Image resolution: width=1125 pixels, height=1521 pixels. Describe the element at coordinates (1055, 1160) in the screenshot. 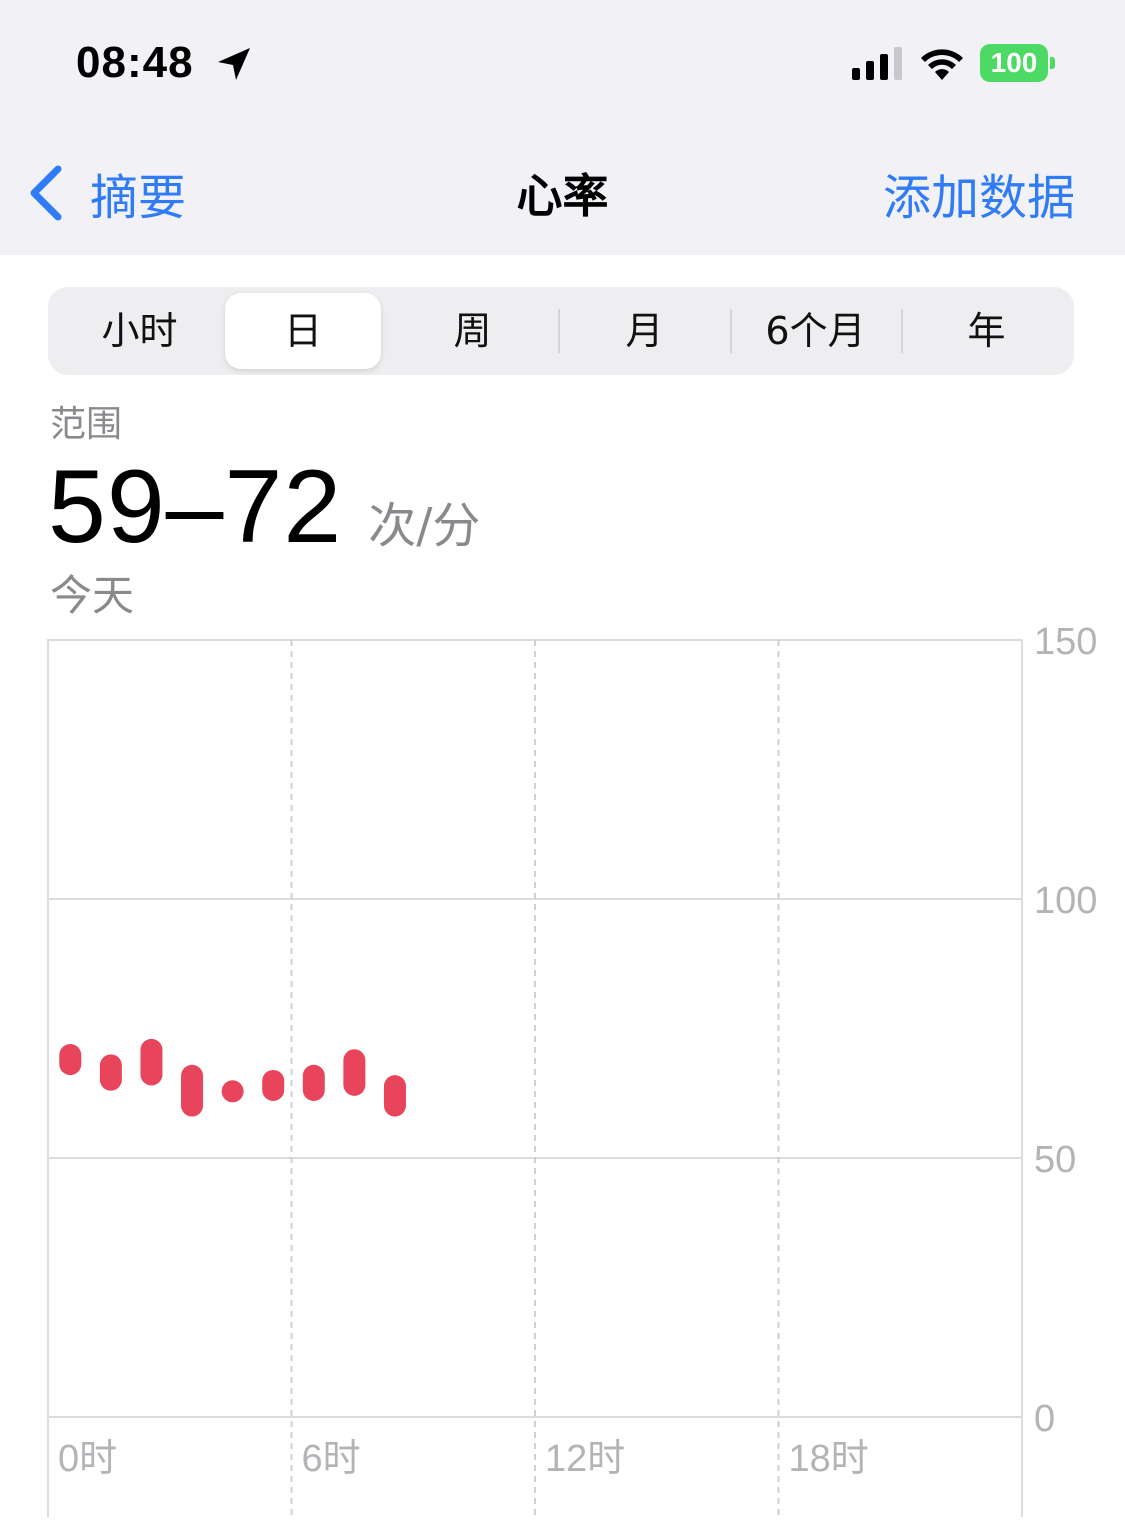

I see `y-tick-label: 50` at that location.